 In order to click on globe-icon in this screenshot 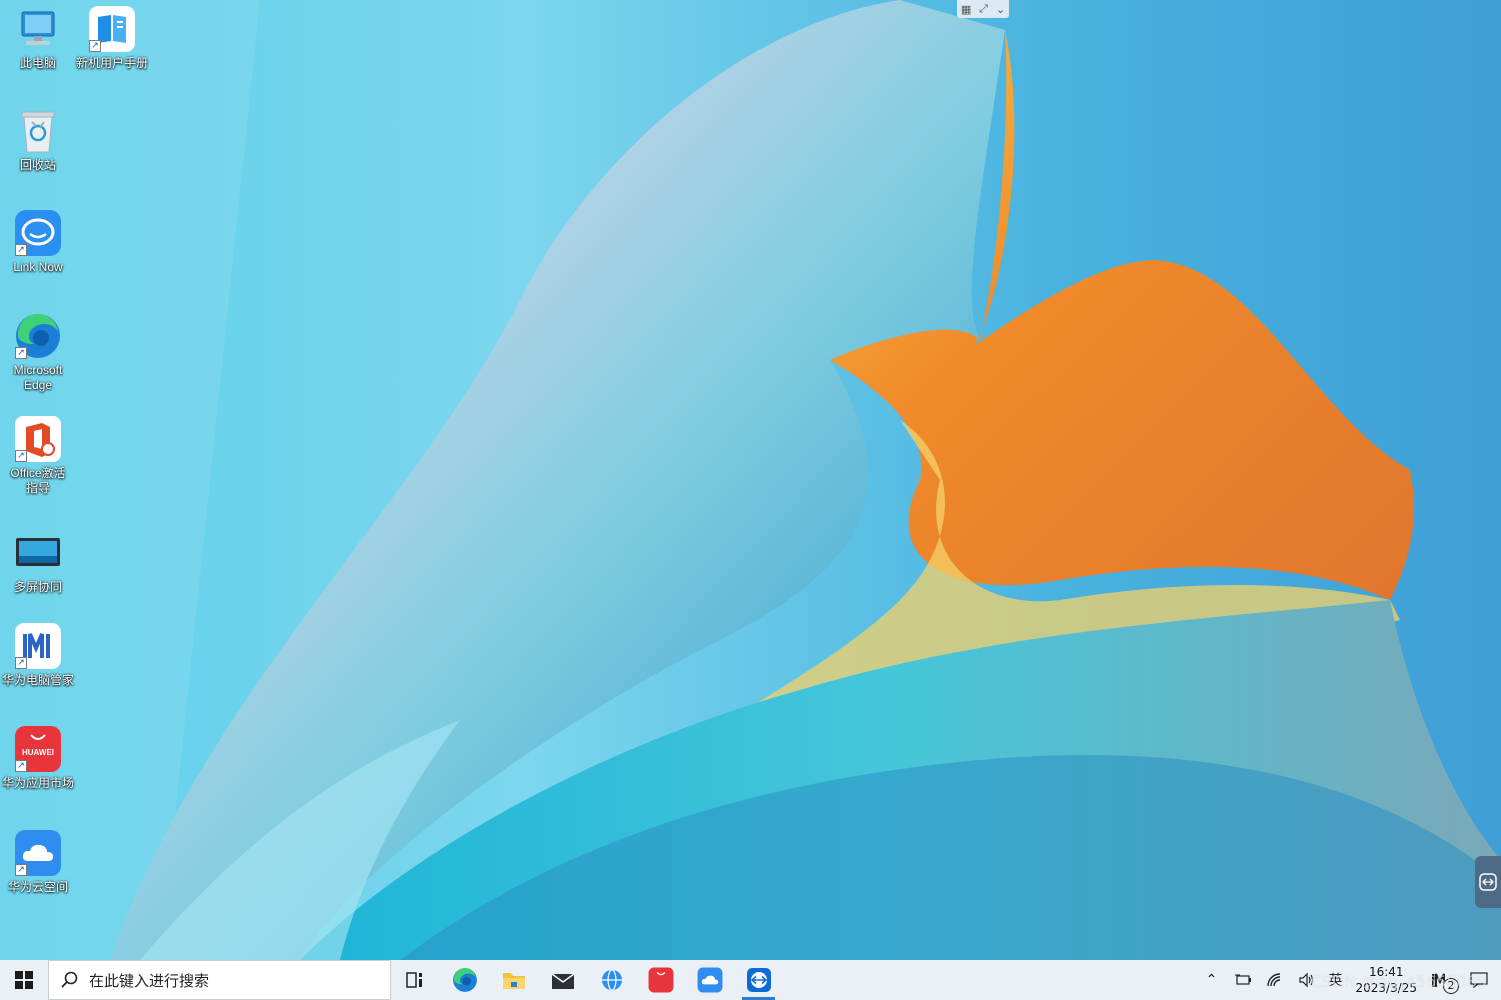, I will do `click(611, 980)`.